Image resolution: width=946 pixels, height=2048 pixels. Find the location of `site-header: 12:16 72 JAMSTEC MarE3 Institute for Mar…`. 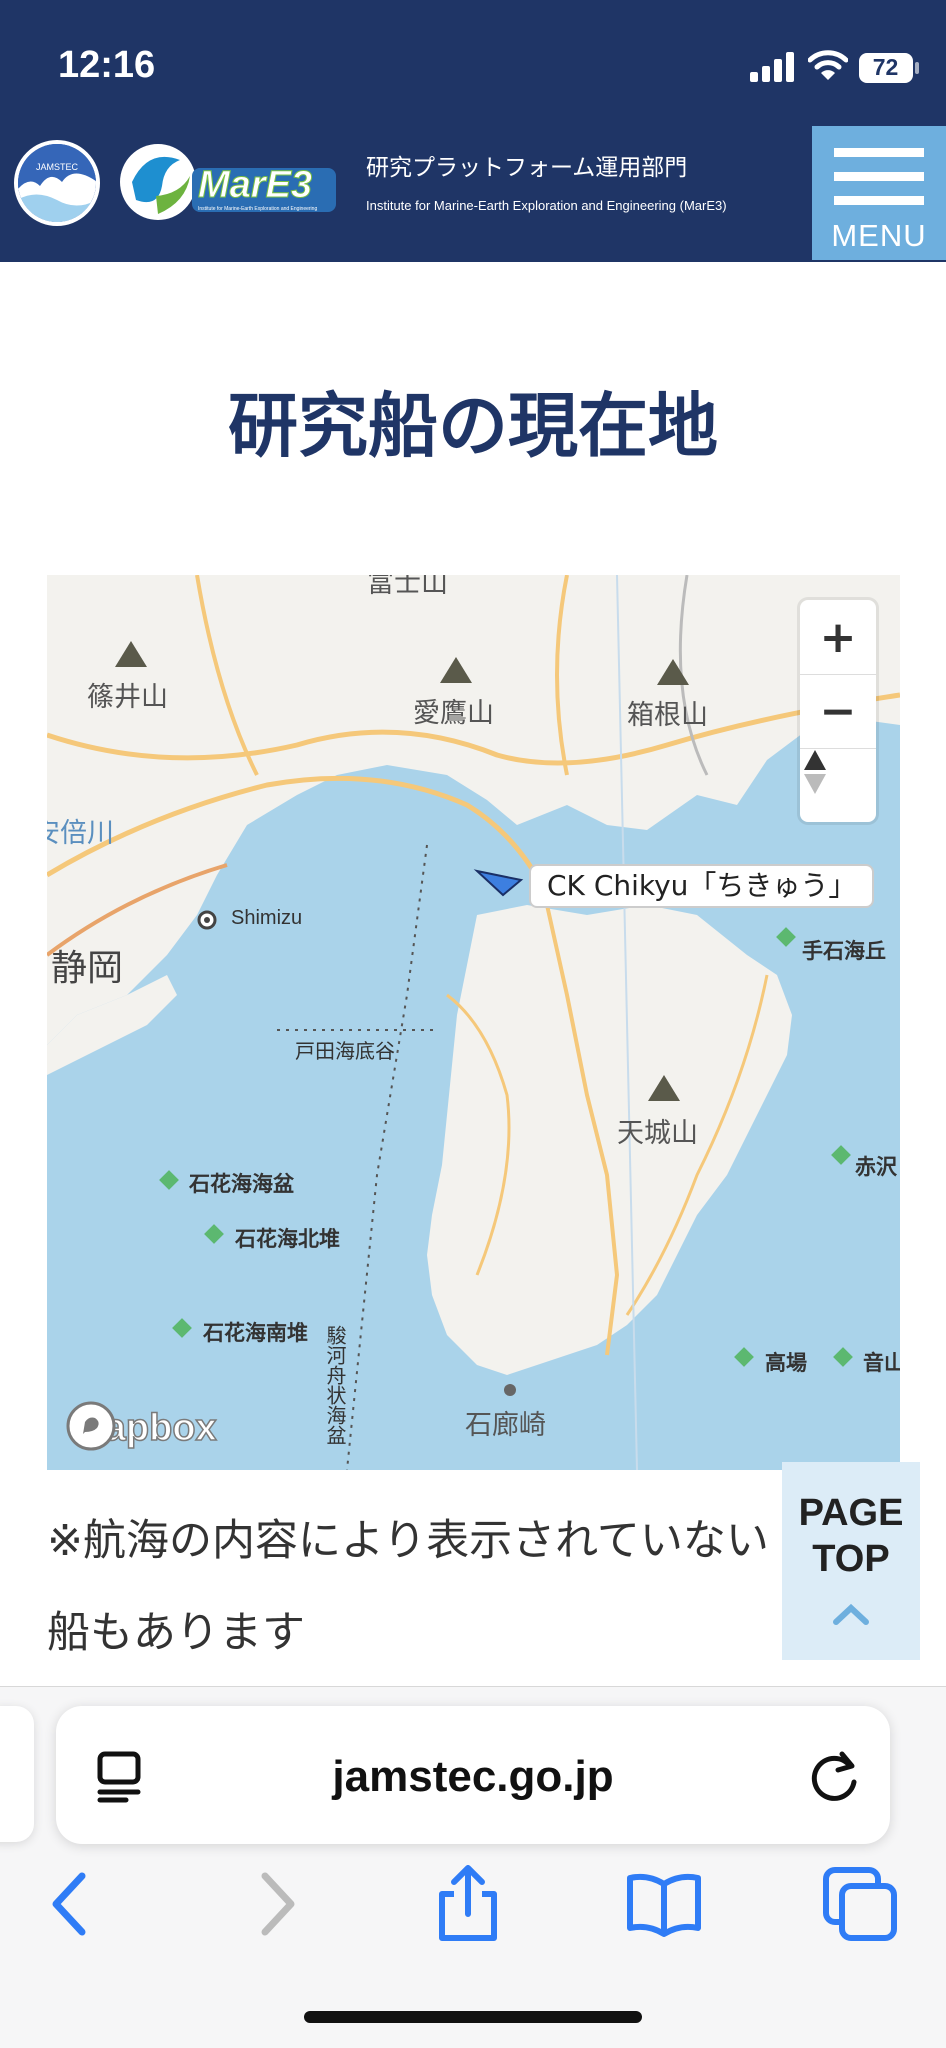

site-header: 12:16 72 JAMSTEC MarE3 Institute for Mar… is located at coordinates (473, 131).